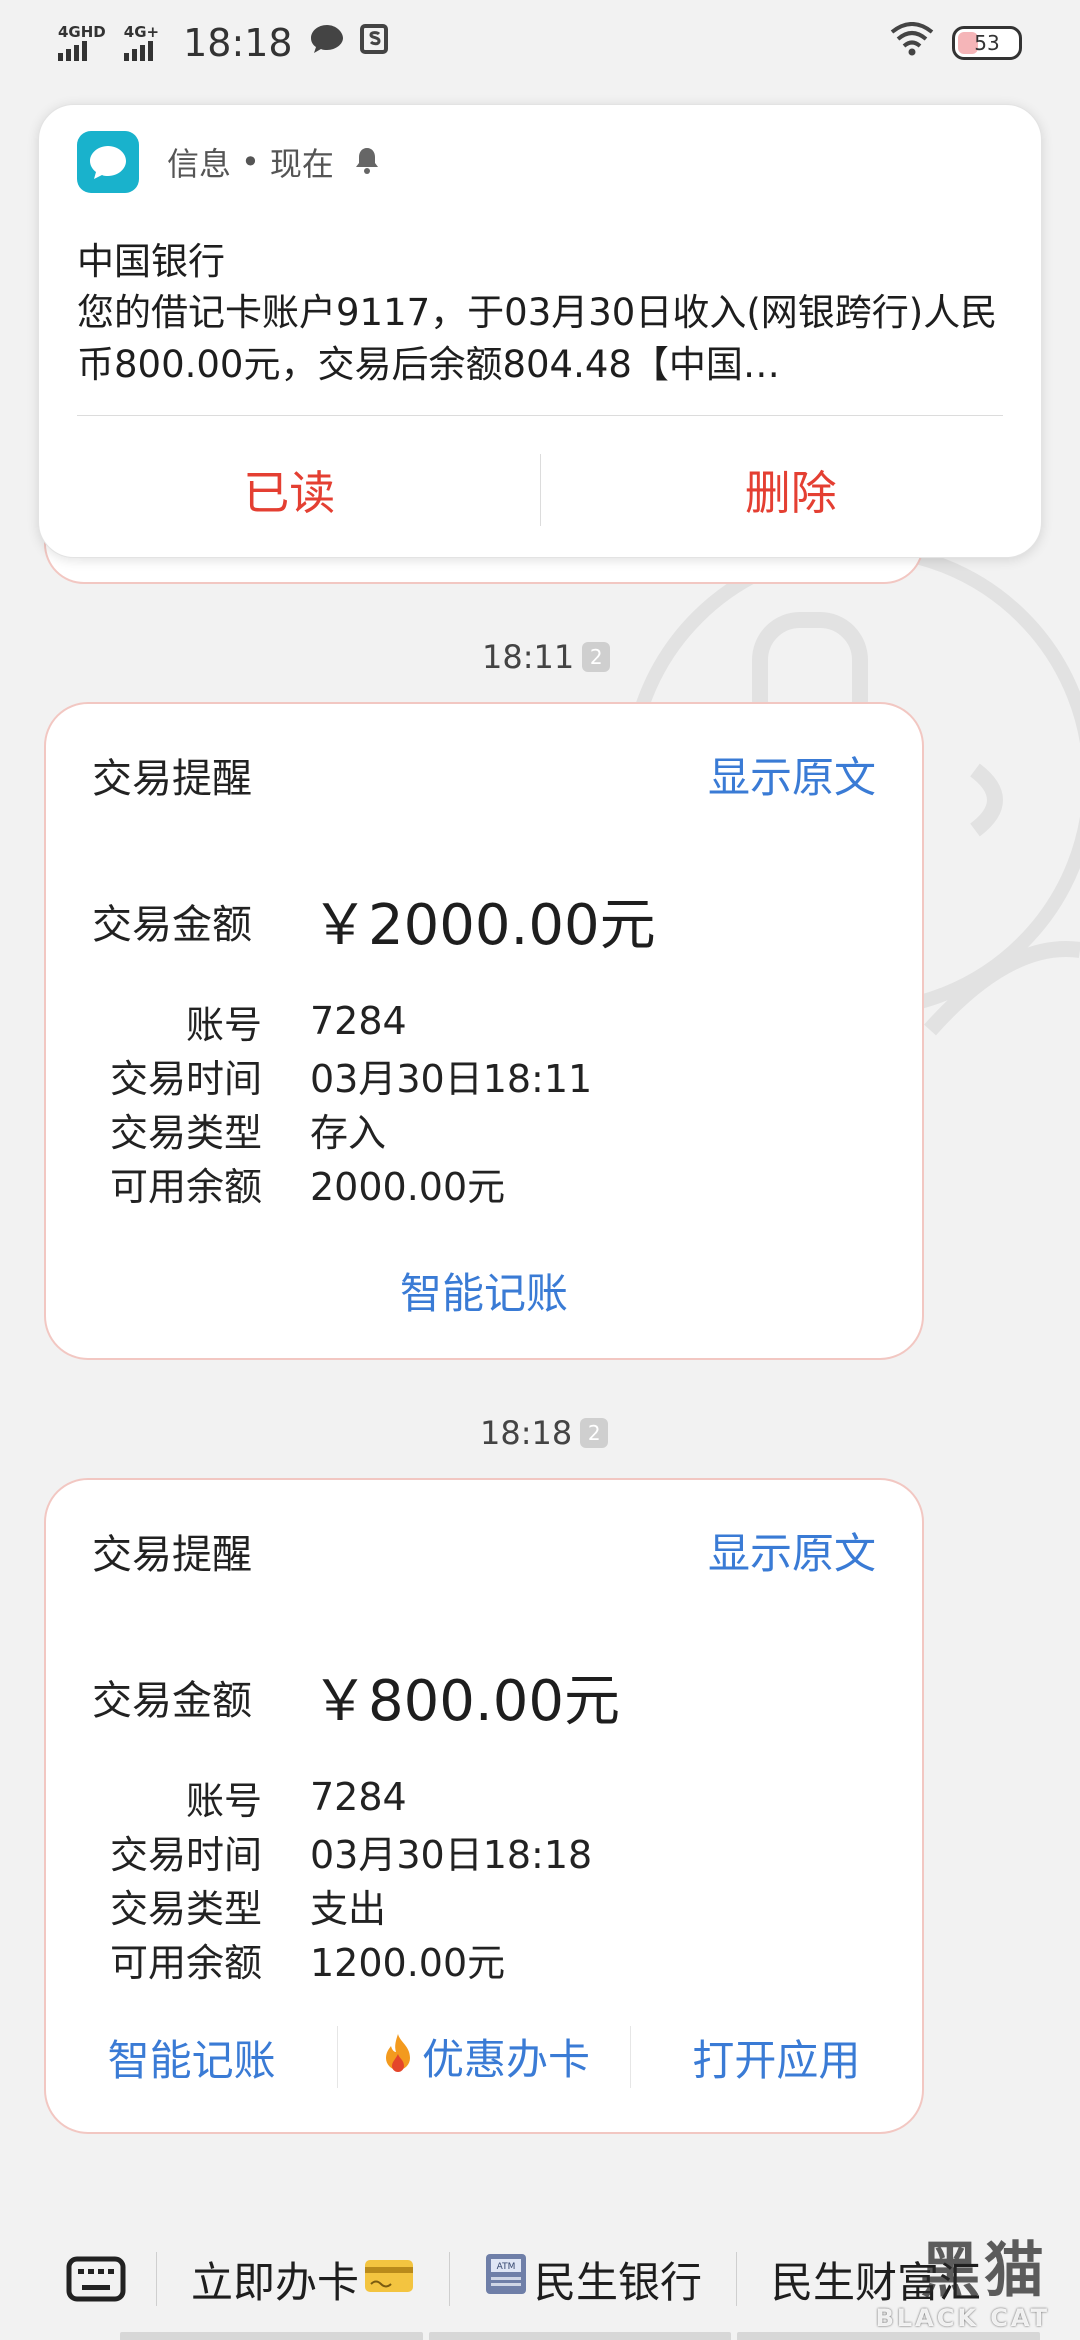 The width and height of the screenshot is (1080, 2340). I want to click on message-bubble-icon, so click(327, 43).